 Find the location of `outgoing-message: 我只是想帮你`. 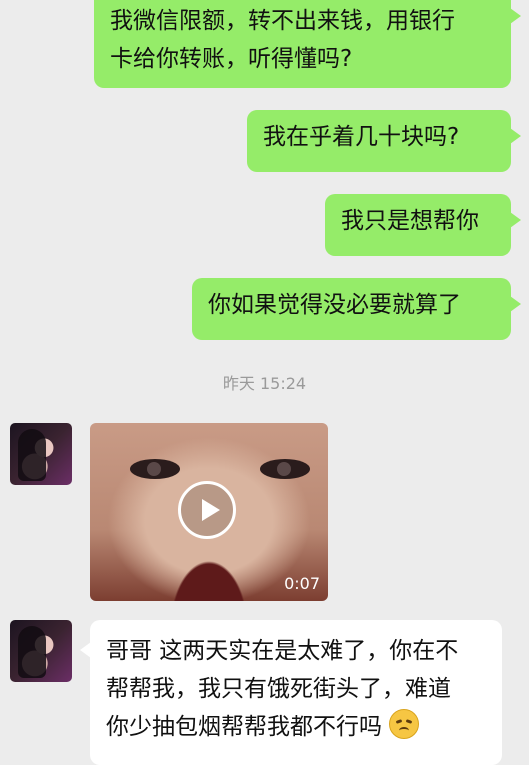

outgoing-message: 我只是想帮你 is located at coordinates (423, 225).